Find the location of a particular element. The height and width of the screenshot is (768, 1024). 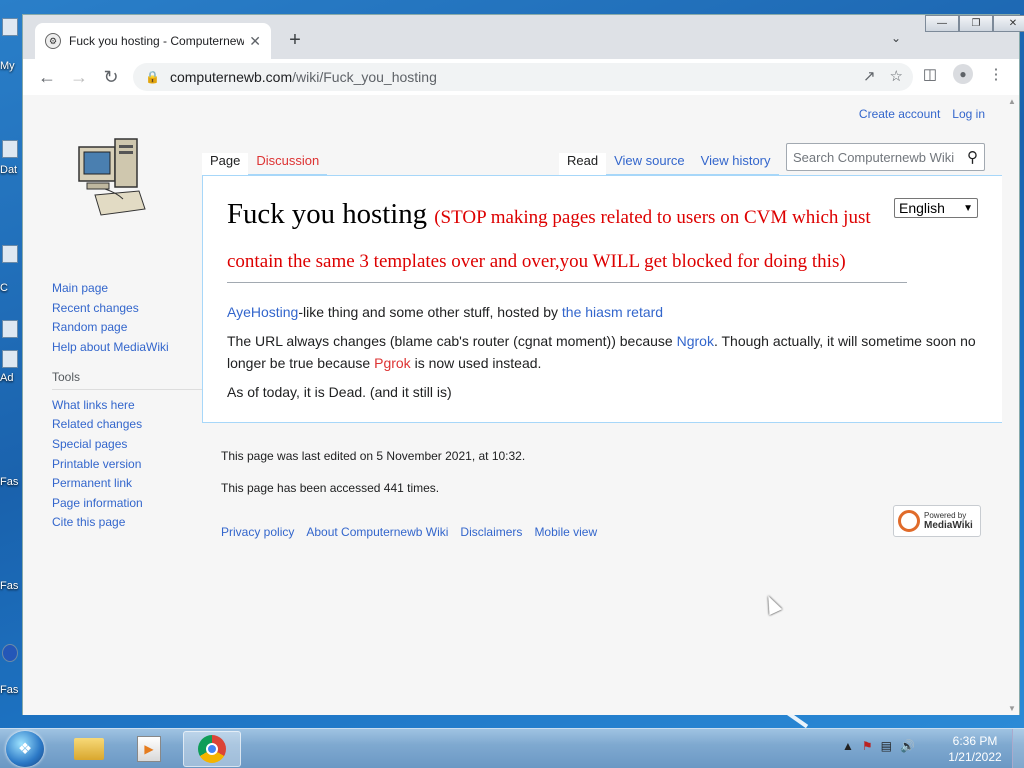

bookmark-star-icon: ☆ is located at coordinates (896, 76).